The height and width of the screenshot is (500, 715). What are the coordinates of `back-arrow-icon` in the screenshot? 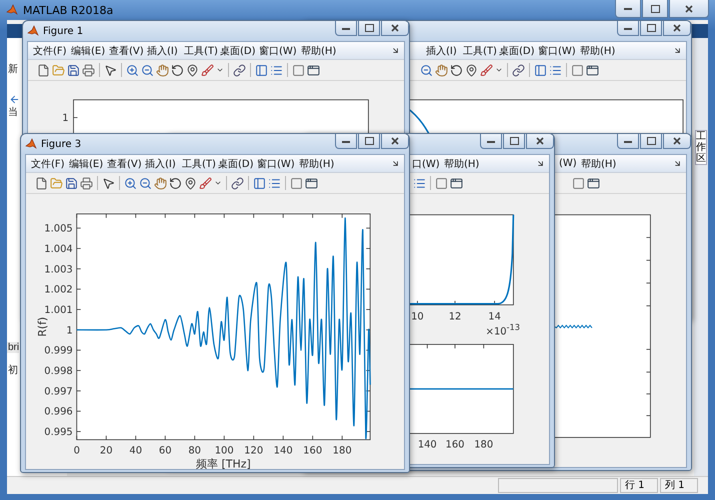 It's located at (14, 99).